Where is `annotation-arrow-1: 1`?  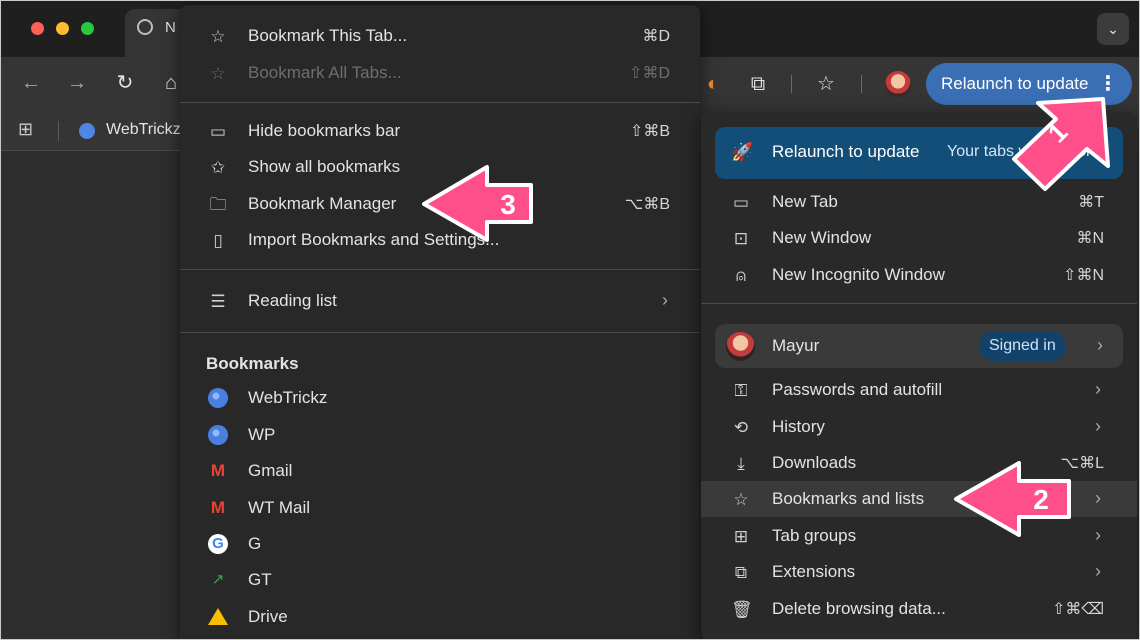 annotation-arrow-1: 1 is located at coordinates (1061, 144).